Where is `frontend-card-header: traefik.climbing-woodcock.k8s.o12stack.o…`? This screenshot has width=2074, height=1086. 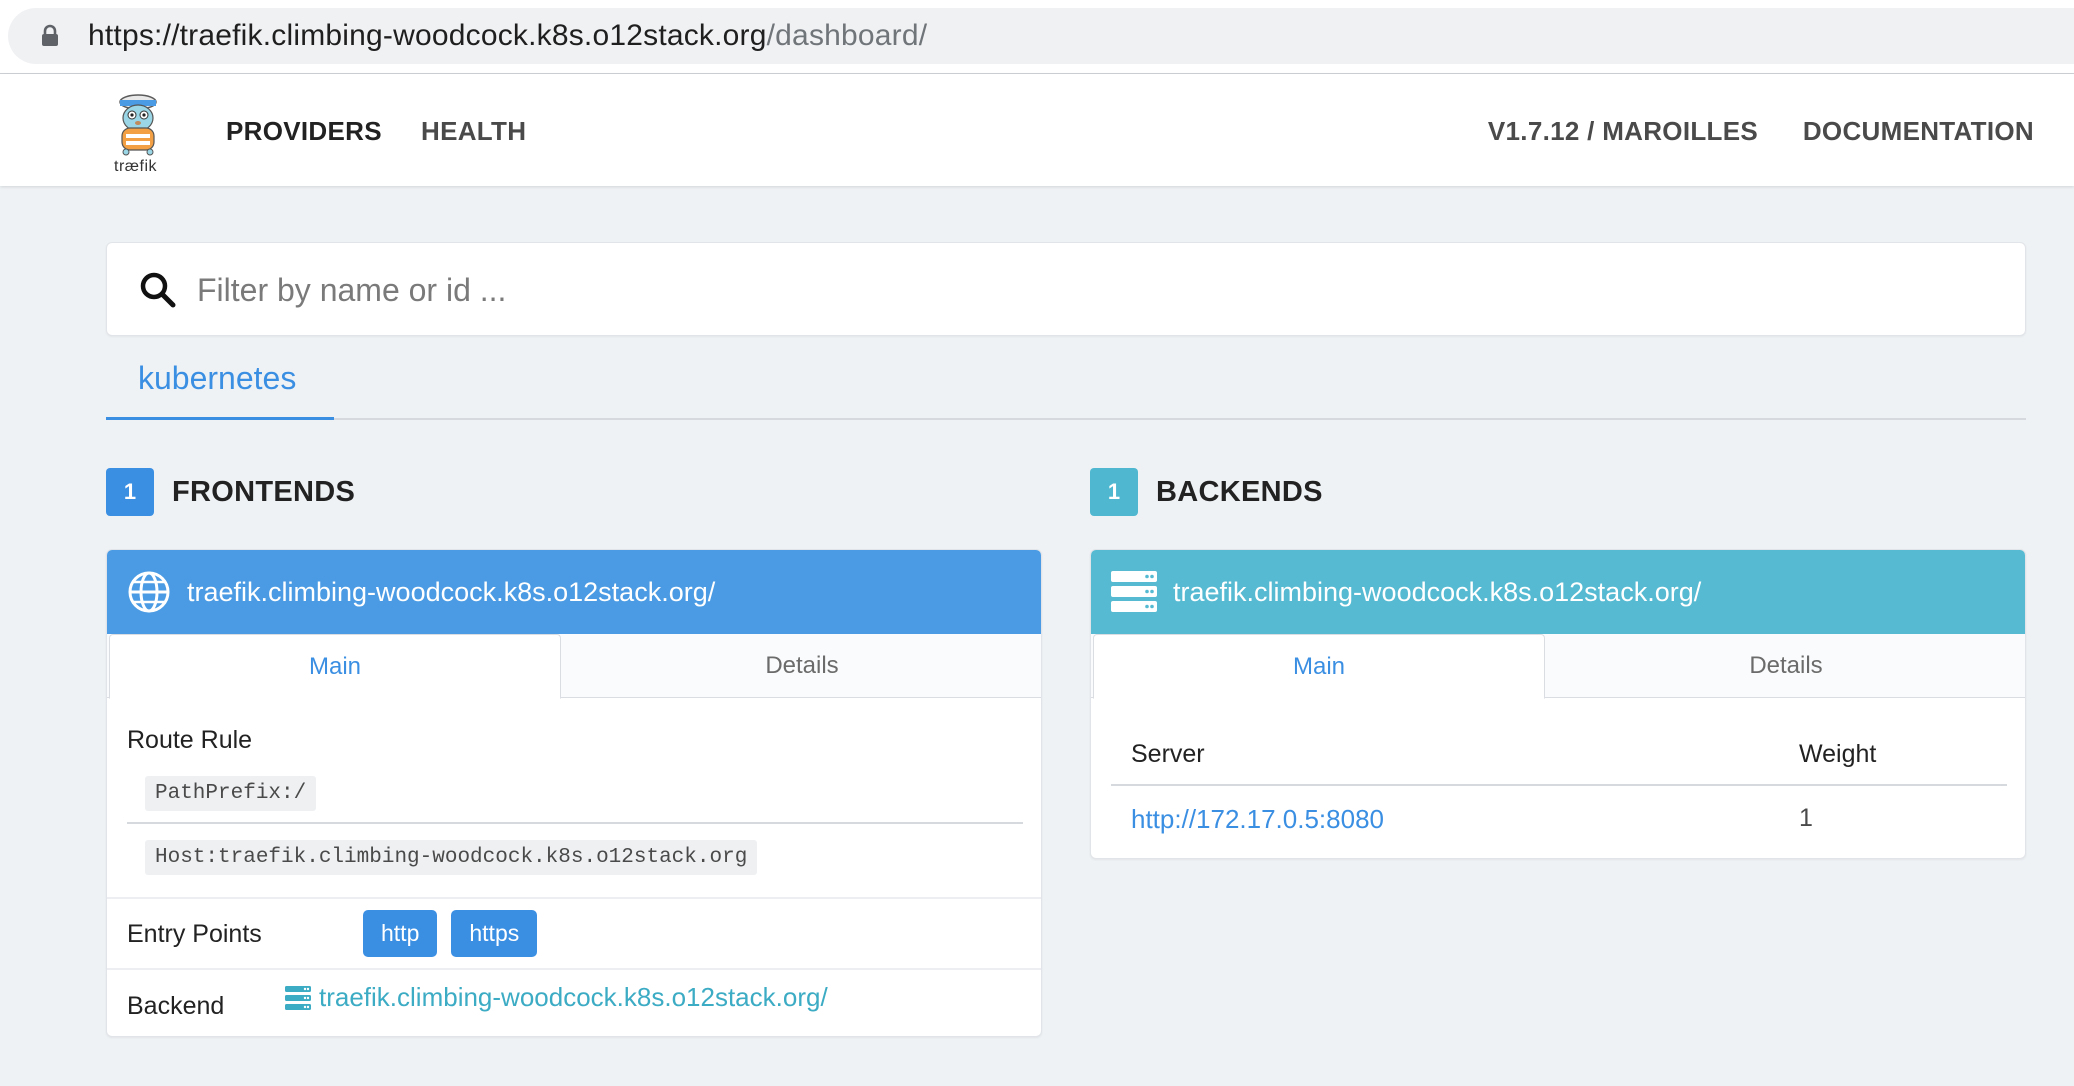
frontend-card-header: traefik.climbing-woodcock.k8s.o12stack.o… is located at coordinates (574, 592).